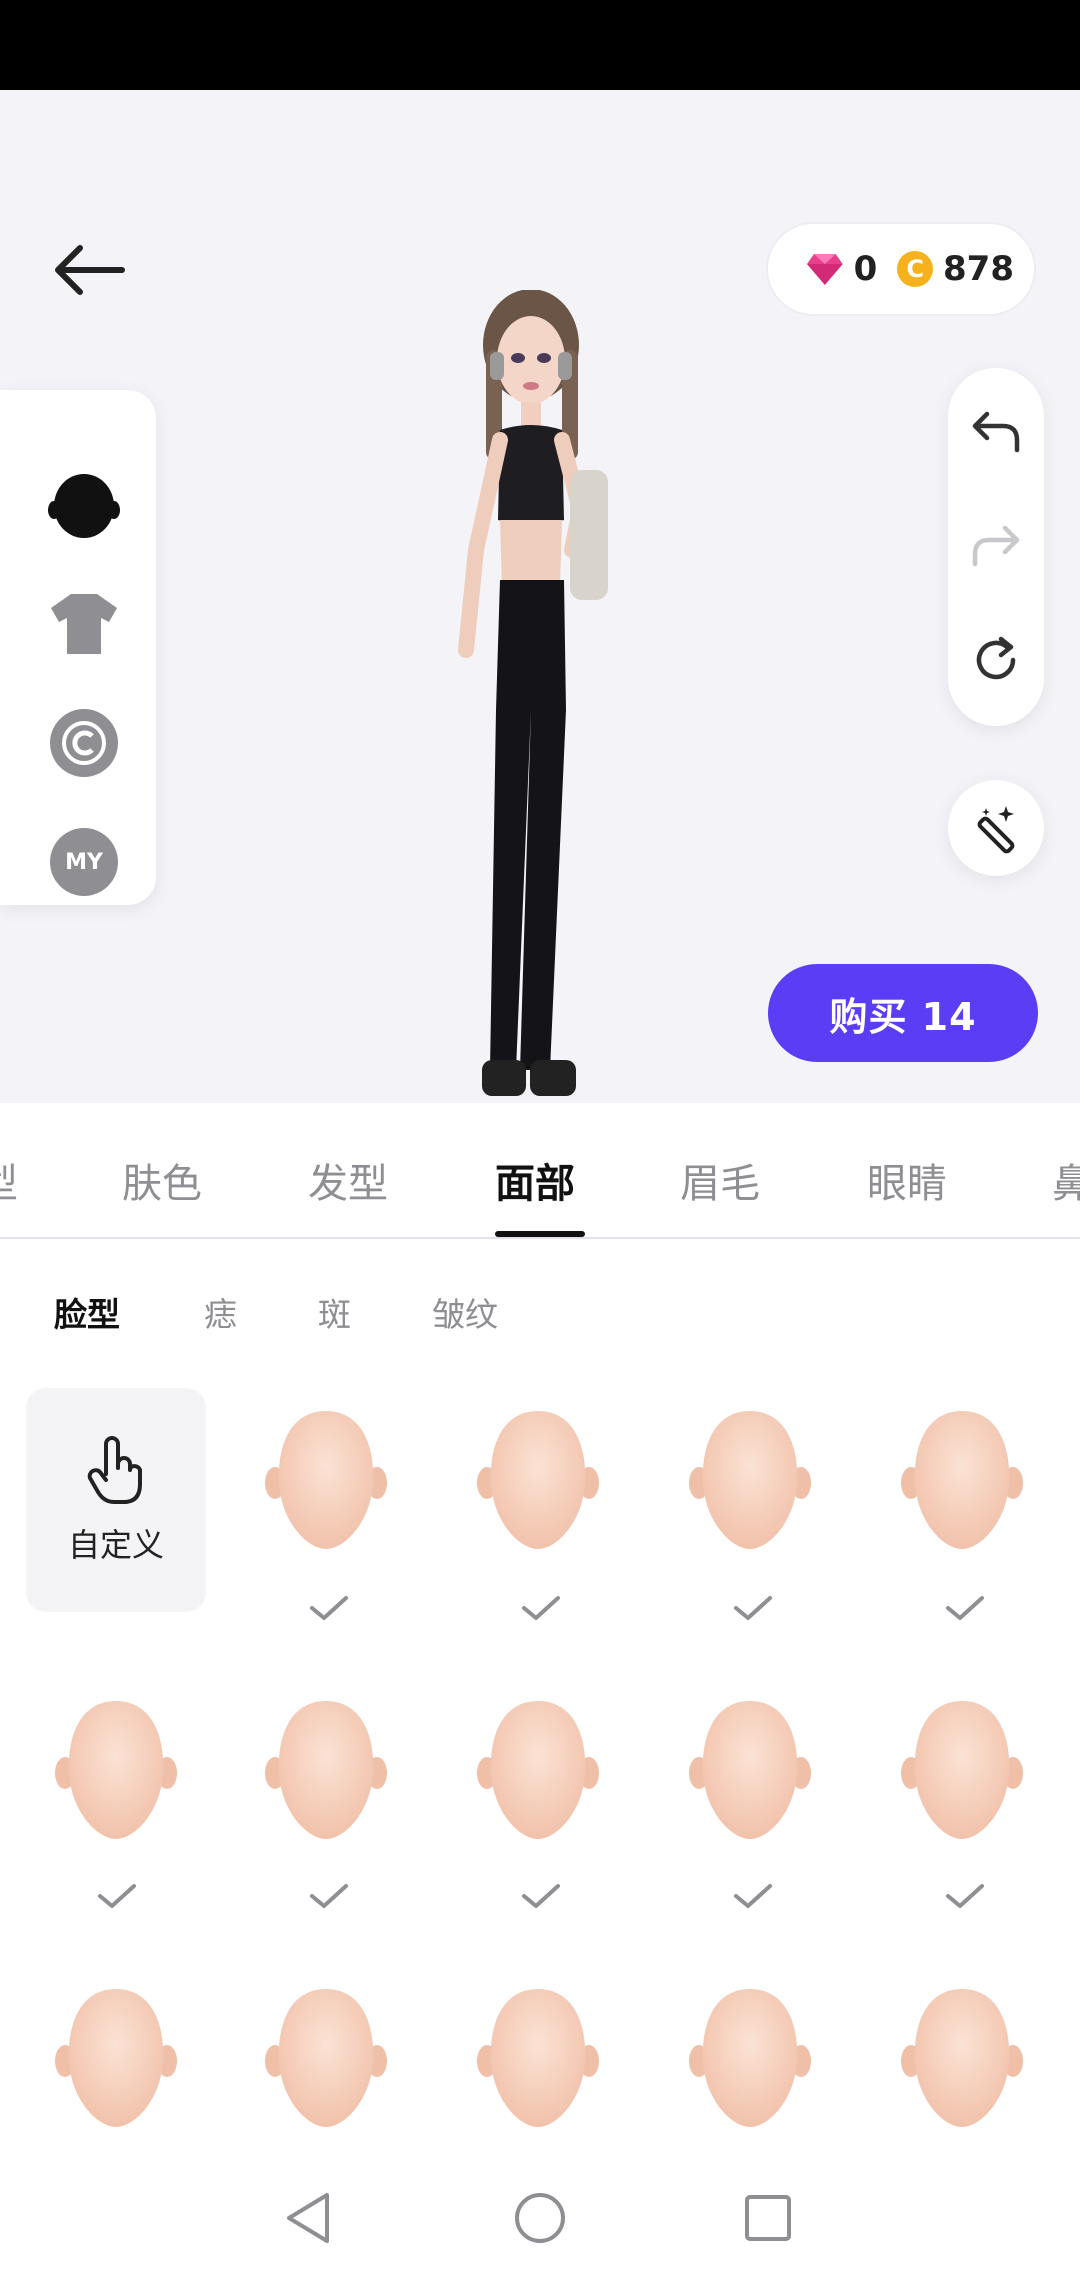 This screenshot has width=1080, height=2280. I want to click on tab-nose: 鼻, so click(1066, 1180).